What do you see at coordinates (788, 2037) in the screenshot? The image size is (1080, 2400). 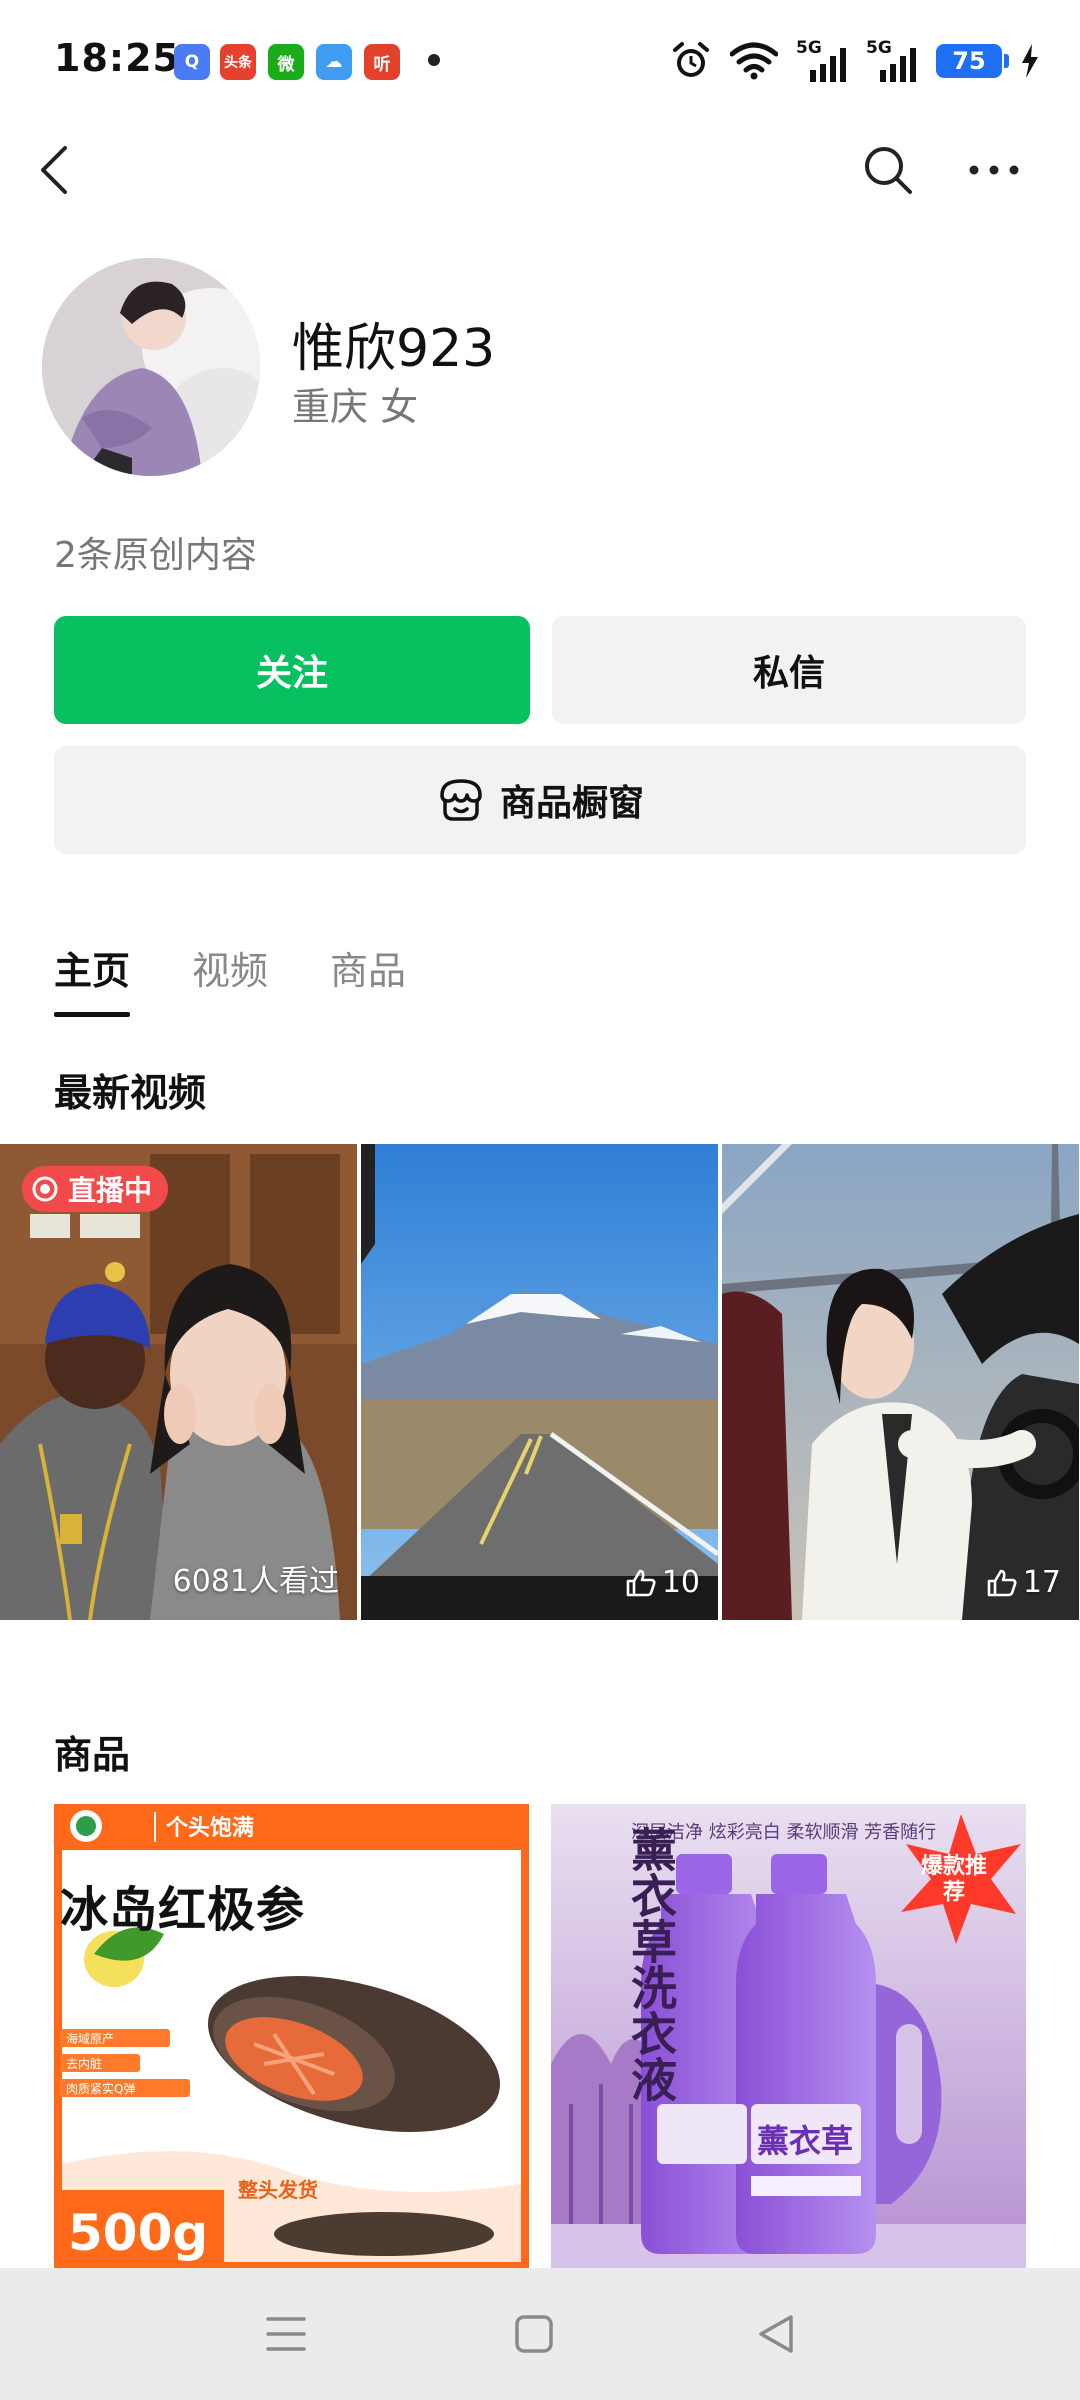 I see `product-card-detergent: 深层洁净 炫彩亮白 柔软顺滑 芳香随行 薰衣草洗衣液 爆款推荐 薰衣草` at bounding box center [788, 2037].